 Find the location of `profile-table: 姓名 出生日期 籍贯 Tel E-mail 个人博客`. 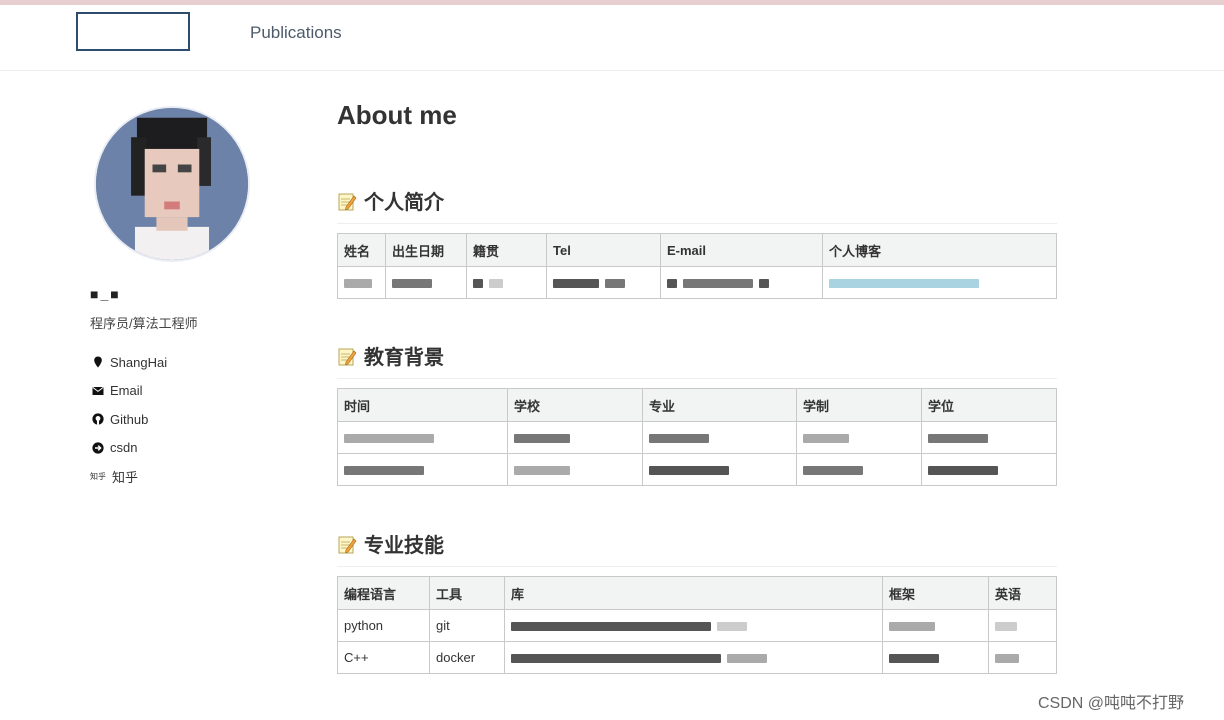

profile-table: 姓名 出生日期 籍贯 Tel E-mail 个人博客 is located at coordinates (697, 266).